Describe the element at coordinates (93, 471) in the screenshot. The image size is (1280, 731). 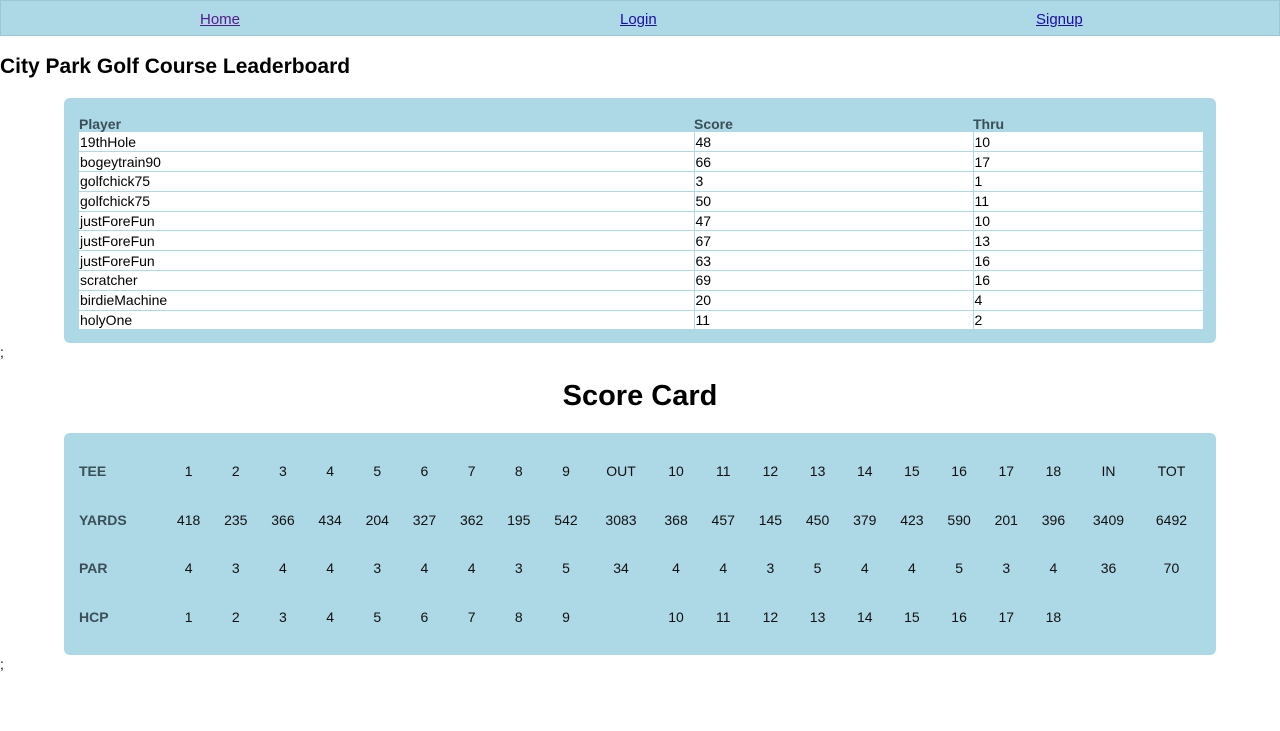
I see `scorecard-row-label: TEE` at that location.